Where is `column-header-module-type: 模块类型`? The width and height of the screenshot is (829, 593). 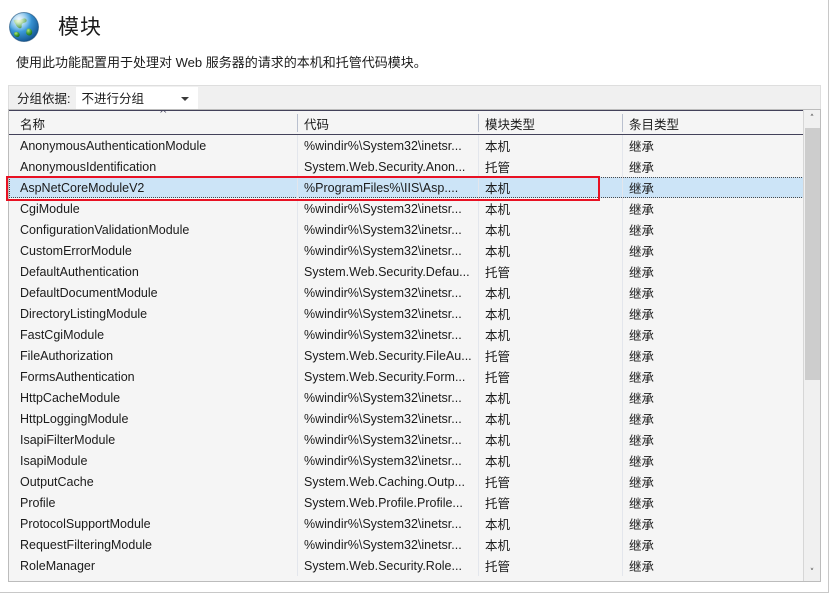
column-header-module-type: 模块类型 is located at coordinates (550, 123).